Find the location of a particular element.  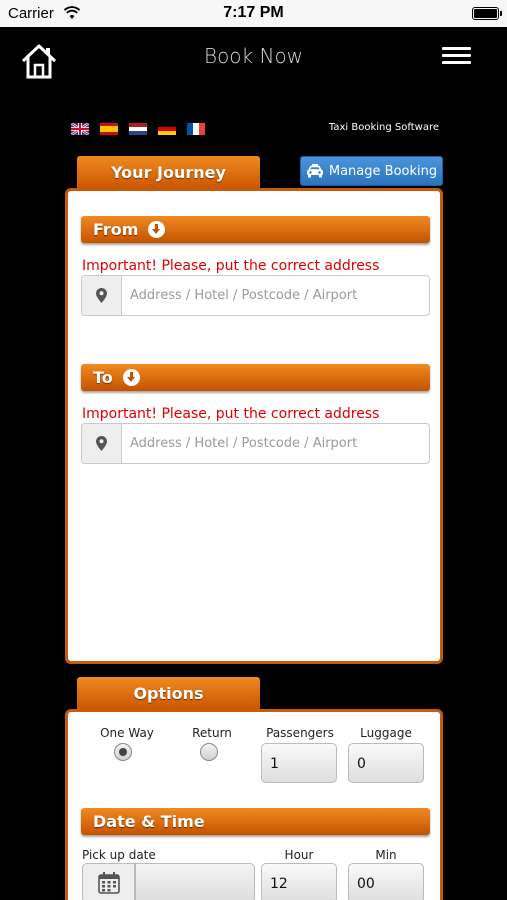

tagline: Taxi Booking Software is located at coordinates (383, 127).